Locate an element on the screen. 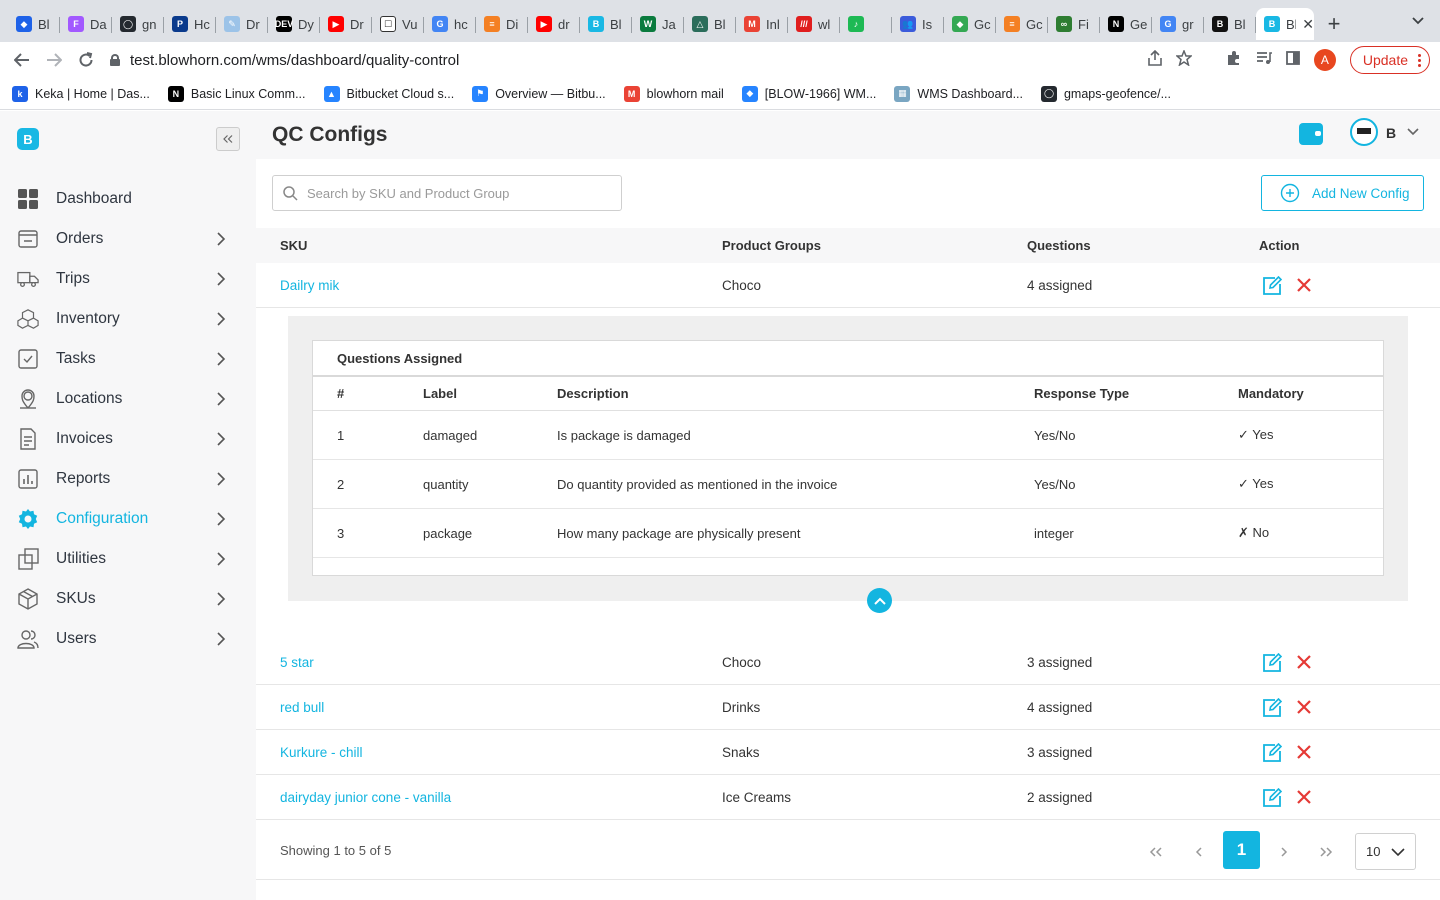 This screenshot has height=900, width=1440. add-new-config-button: Add New Config is located at coordinates (1342, 193).